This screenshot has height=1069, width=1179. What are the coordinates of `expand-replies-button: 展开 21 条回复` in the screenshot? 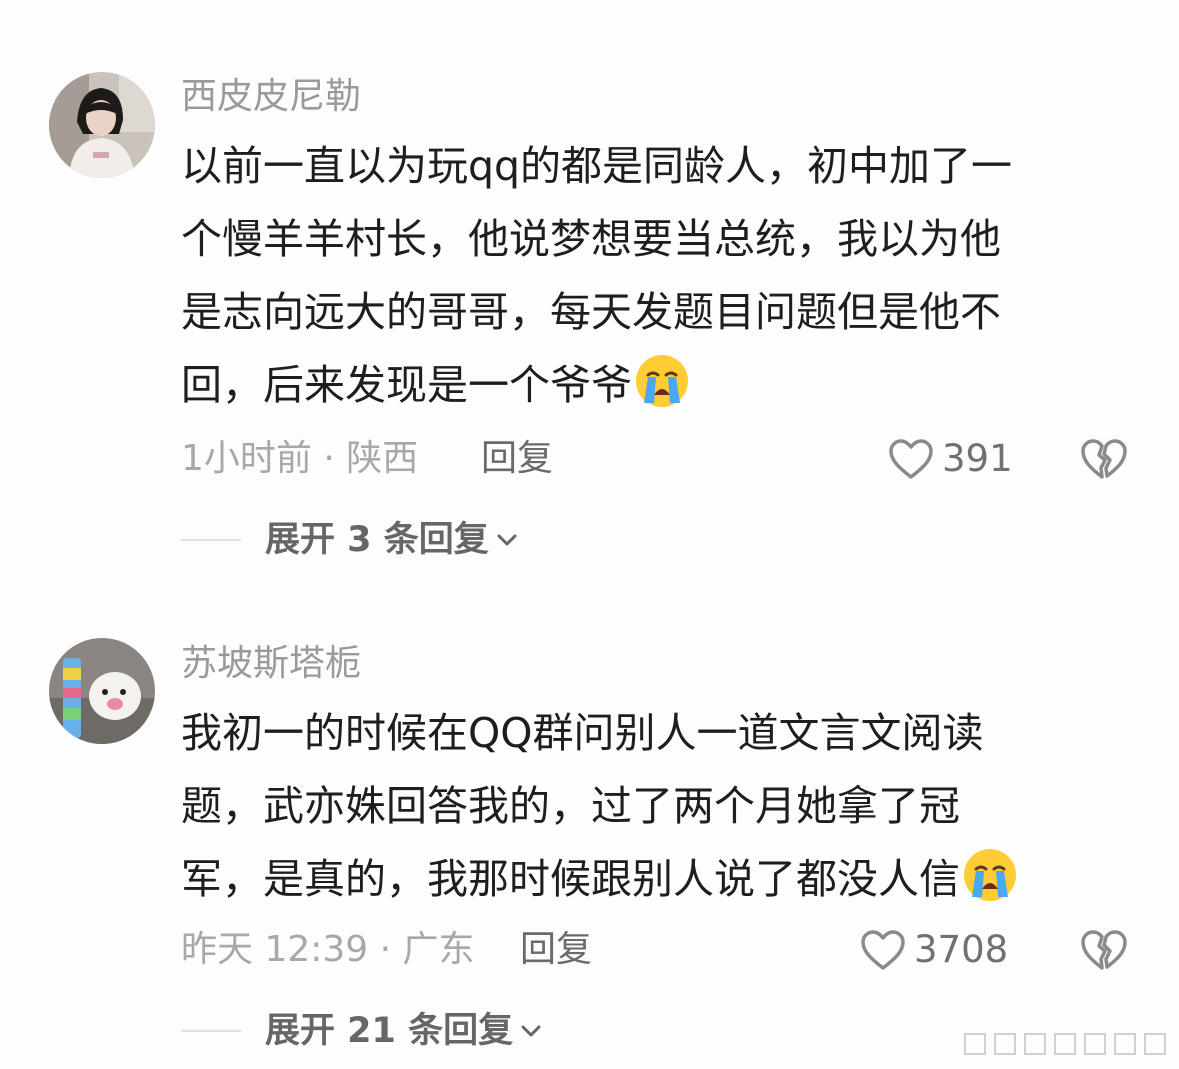 It's located at (362, 1031).